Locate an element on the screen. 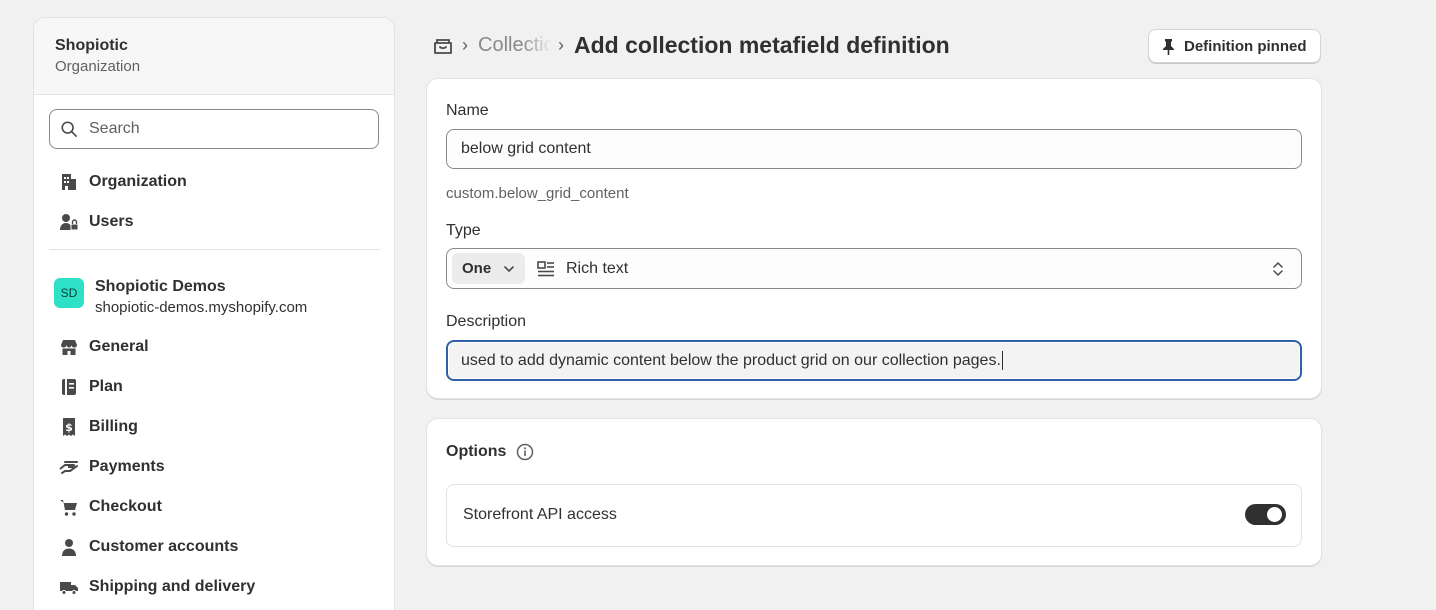 The height and width of the screenshot is (610, 1436). name-input: below grid content is located at coordinates (874, 149).